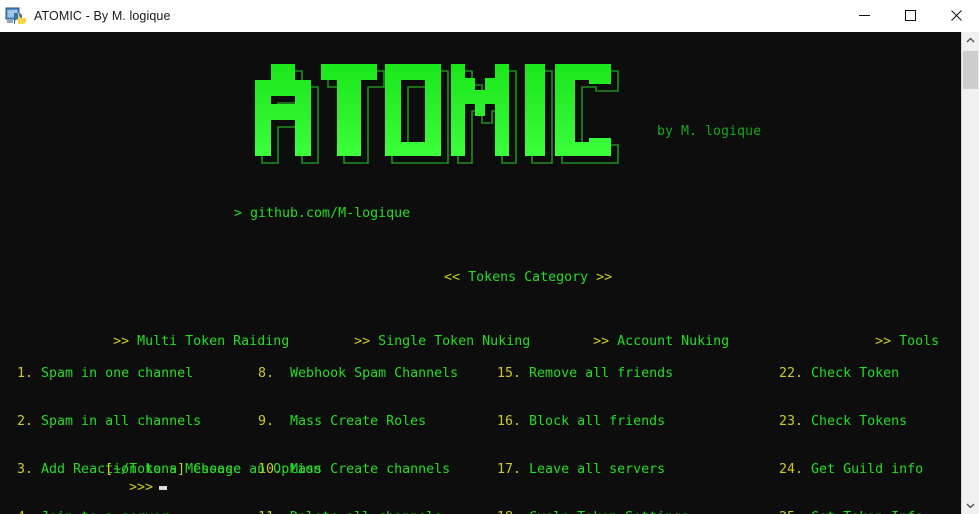 The height and width of the screenshot is (514, 979). Describe the element at coordinates (509, 512) in the screenshot. I see `menu-item-number: 18.` at that location.